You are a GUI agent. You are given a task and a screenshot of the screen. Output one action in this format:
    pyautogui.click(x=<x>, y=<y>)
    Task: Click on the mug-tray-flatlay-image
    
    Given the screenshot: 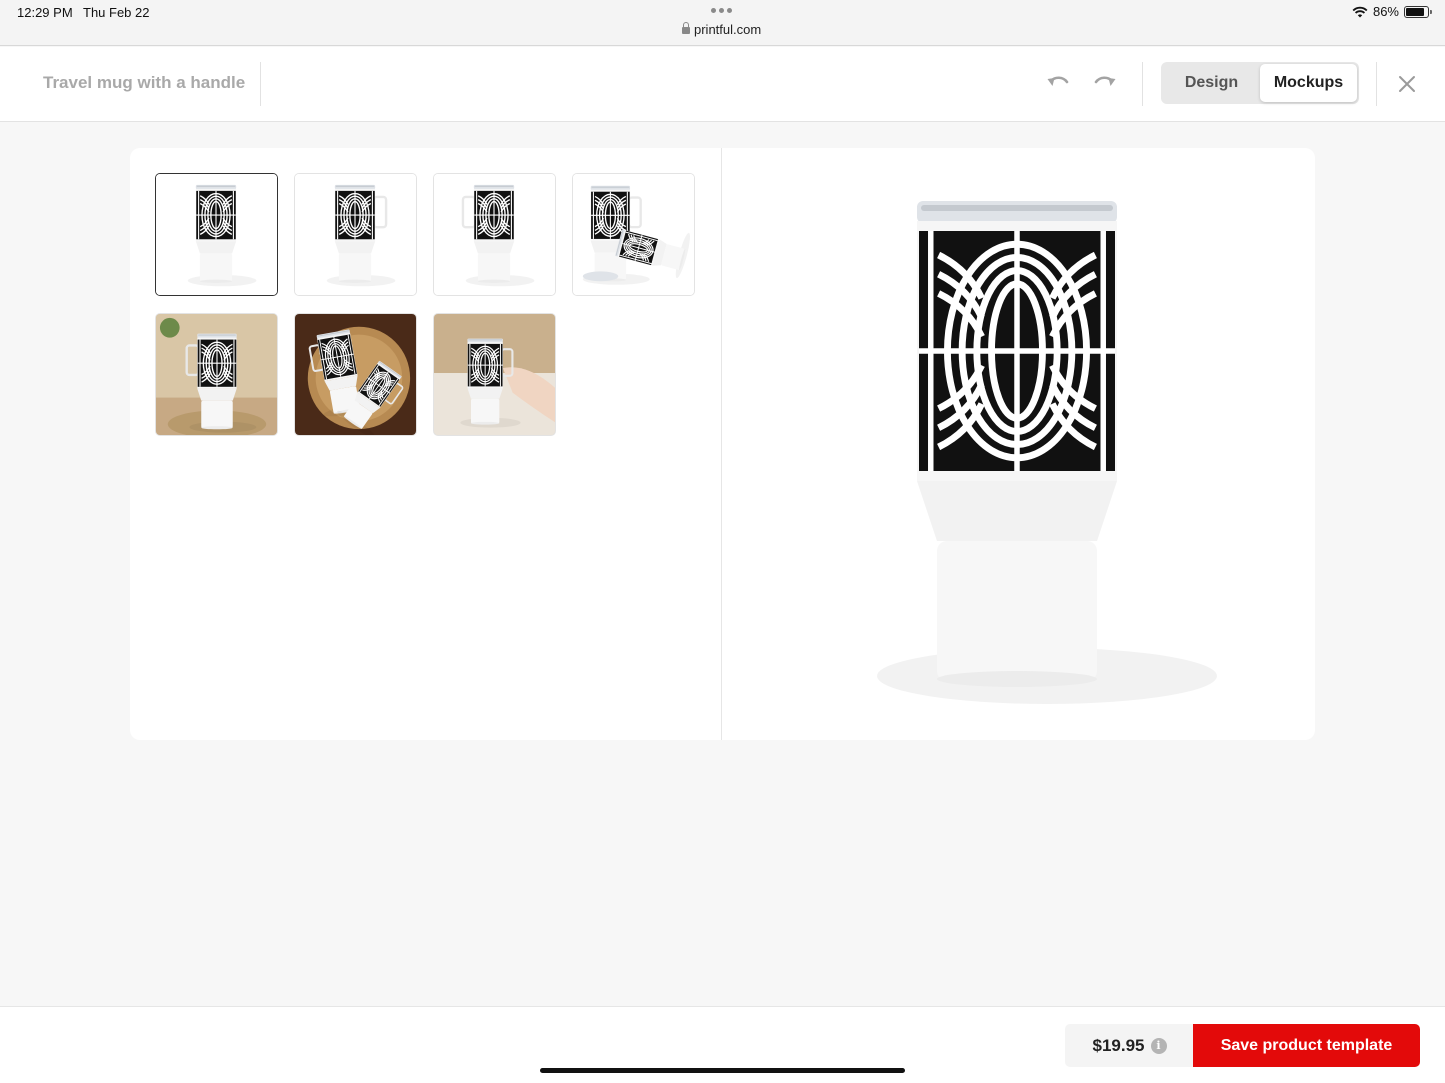 What is the action you would take?
    pyautogui.click(x=355, y=374)
    